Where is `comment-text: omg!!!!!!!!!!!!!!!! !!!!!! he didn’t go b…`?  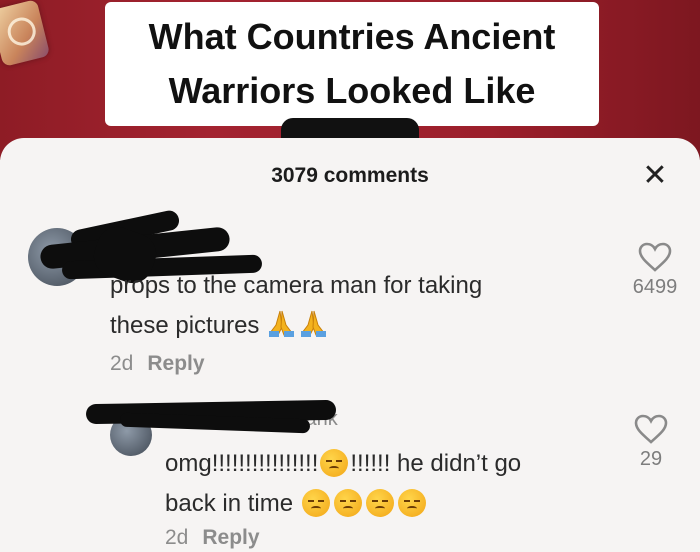
comment-text: omg!!!!!!!!!!!!!!!! !!!!!! he didn’t go b… is located at coordinates (343, 484).